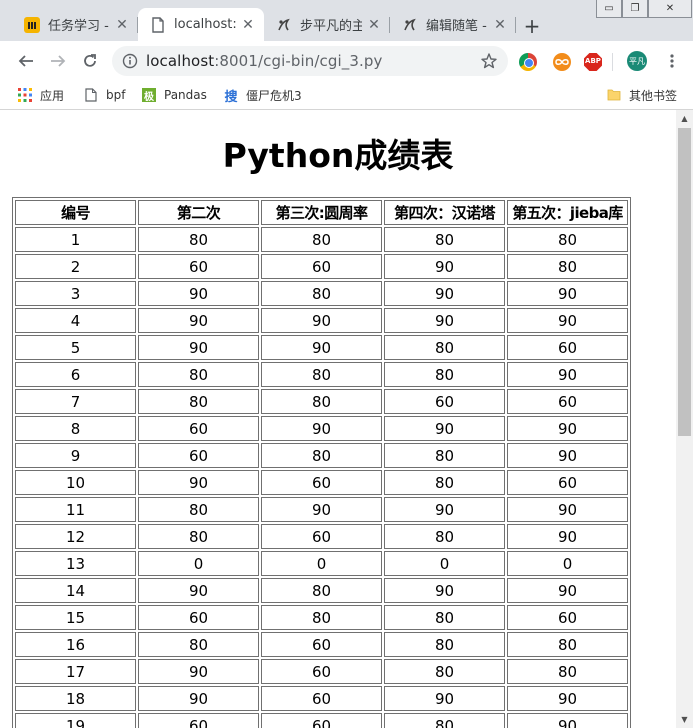 This screenshot has width=693, height=728. I want to click on new-tab-button: +, so click(532, 26).